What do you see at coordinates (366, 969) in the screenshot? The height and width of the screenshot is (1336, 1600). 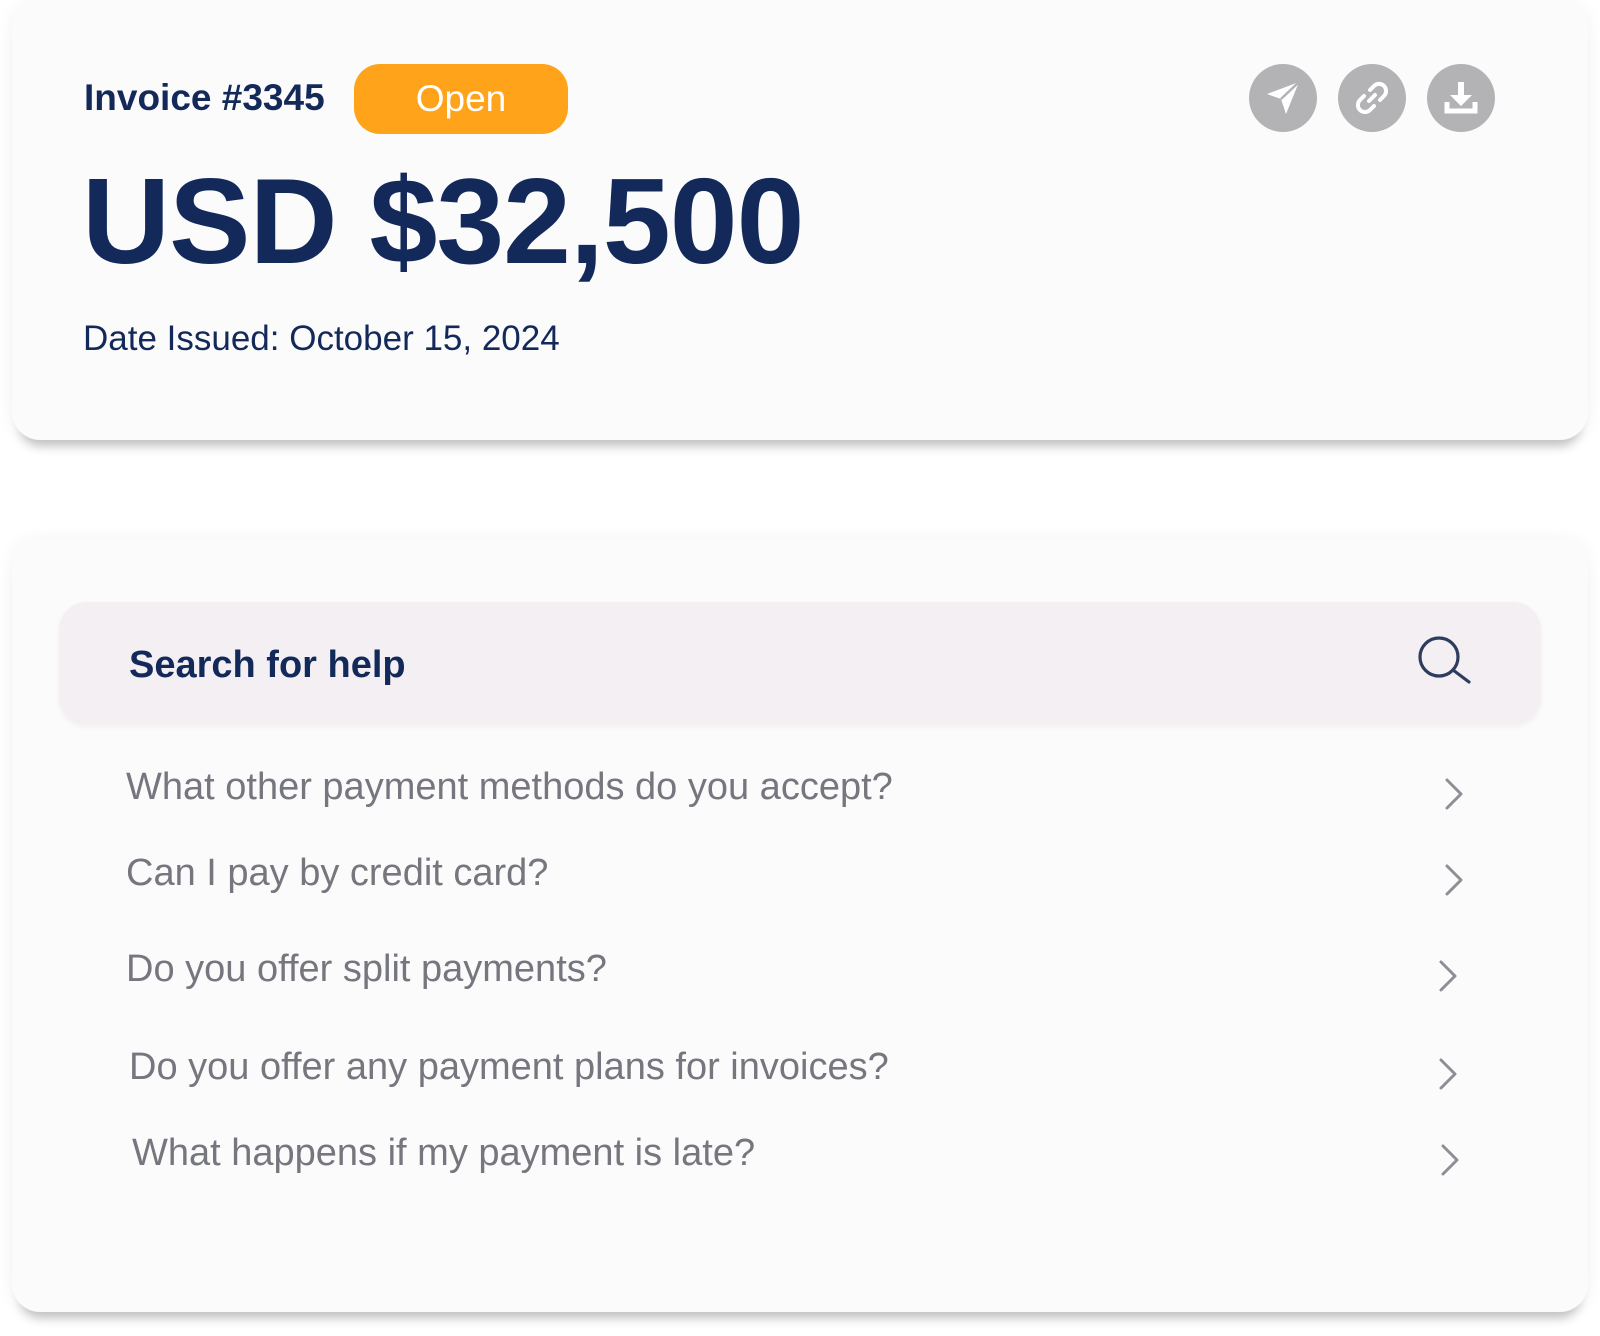 I see `faq-question: Do you offer split payments?` at bounding box center [366, 969].